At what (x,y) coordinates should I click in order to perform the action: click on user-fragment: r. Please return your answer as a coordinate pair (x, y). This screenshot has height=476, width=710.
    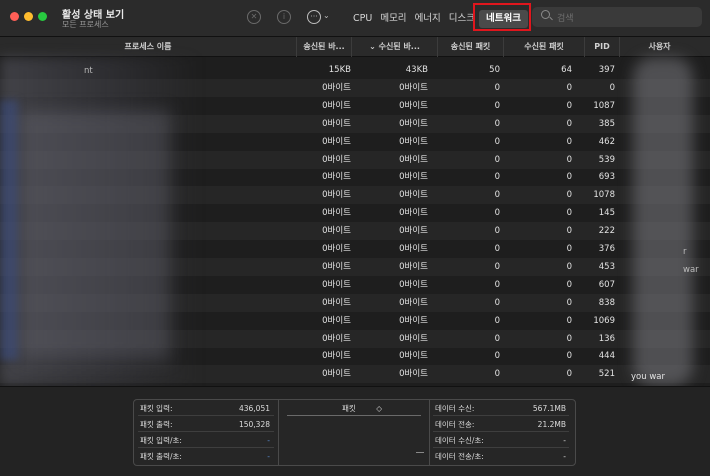
    Looking at the image, I should click on (685, 252).